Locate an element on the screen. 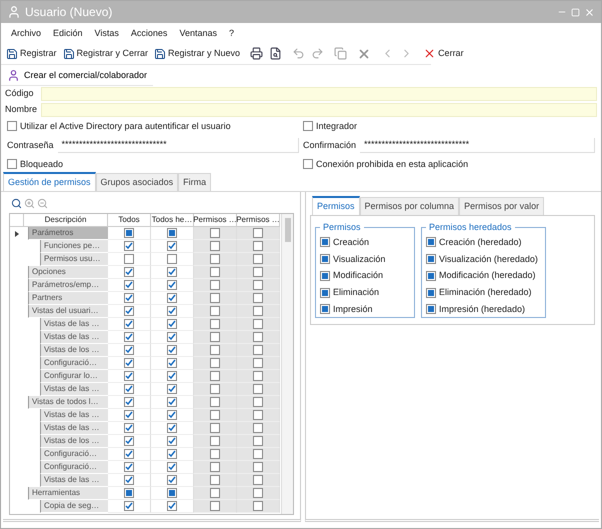  tree-item: Opciones is located at coordinates (68, 273).